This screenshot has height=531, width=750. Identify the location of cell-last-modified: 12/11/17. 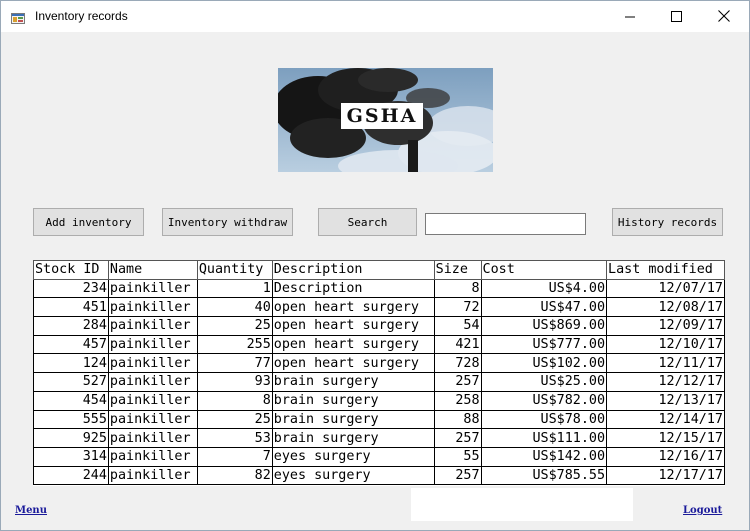
(665, 363).